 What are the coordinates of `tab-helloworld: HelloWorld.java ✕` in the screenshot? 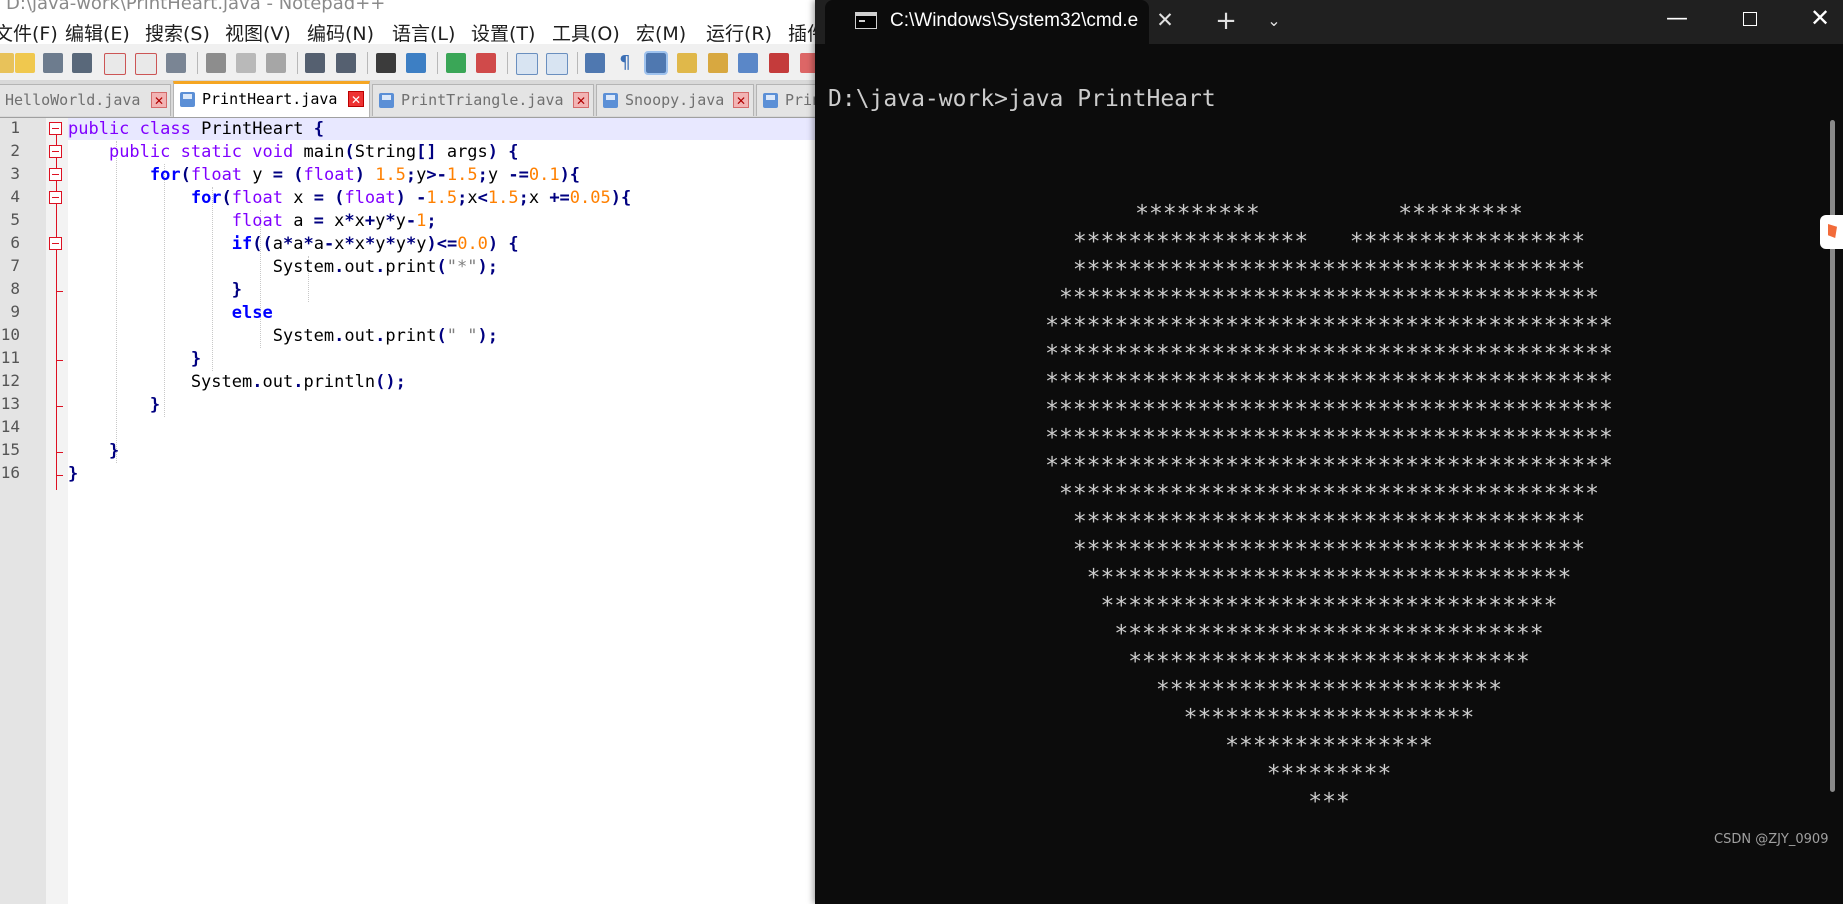 It's located at (85, 100).